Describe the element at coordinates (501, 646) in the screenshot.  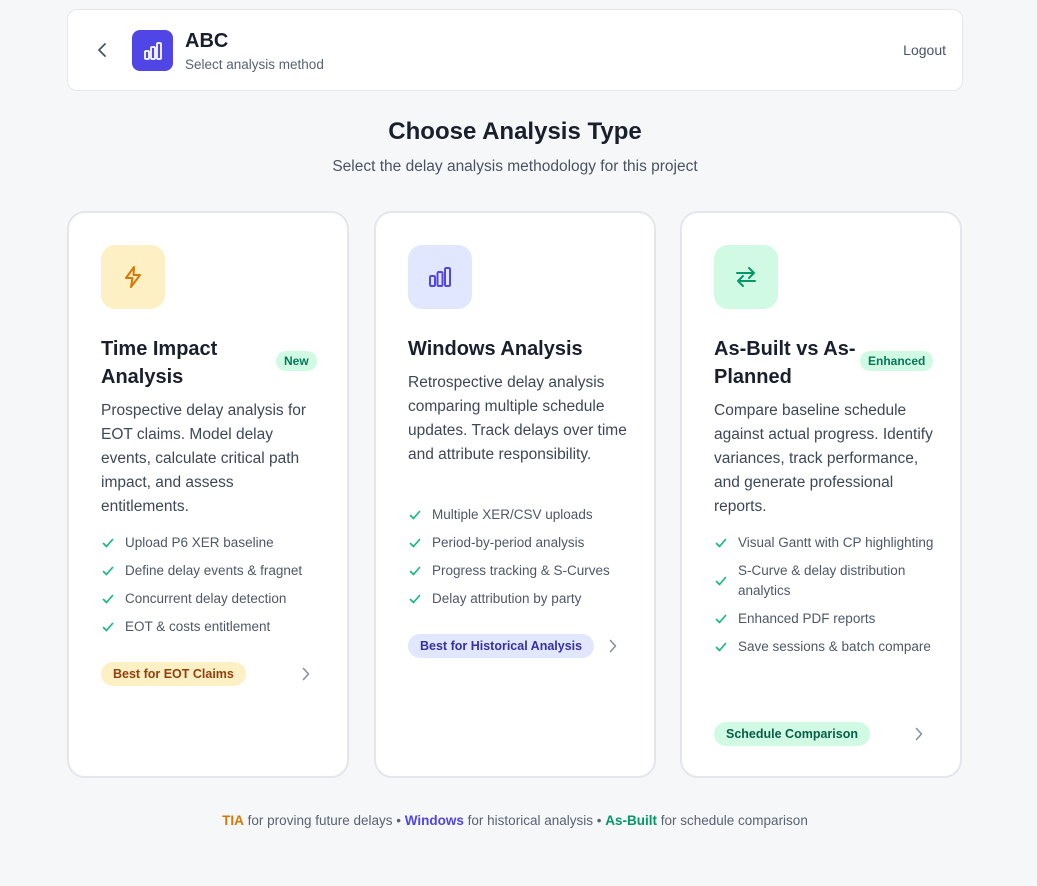
I see `best-for-tag: Best for Historical Analysis` at that location.